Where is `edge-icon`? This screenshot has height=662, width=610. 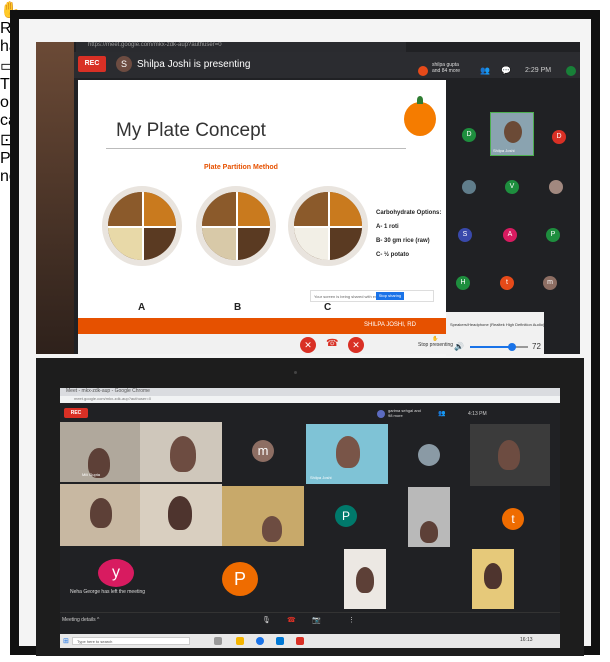 edge-icon is located at coordinates (280, 641).